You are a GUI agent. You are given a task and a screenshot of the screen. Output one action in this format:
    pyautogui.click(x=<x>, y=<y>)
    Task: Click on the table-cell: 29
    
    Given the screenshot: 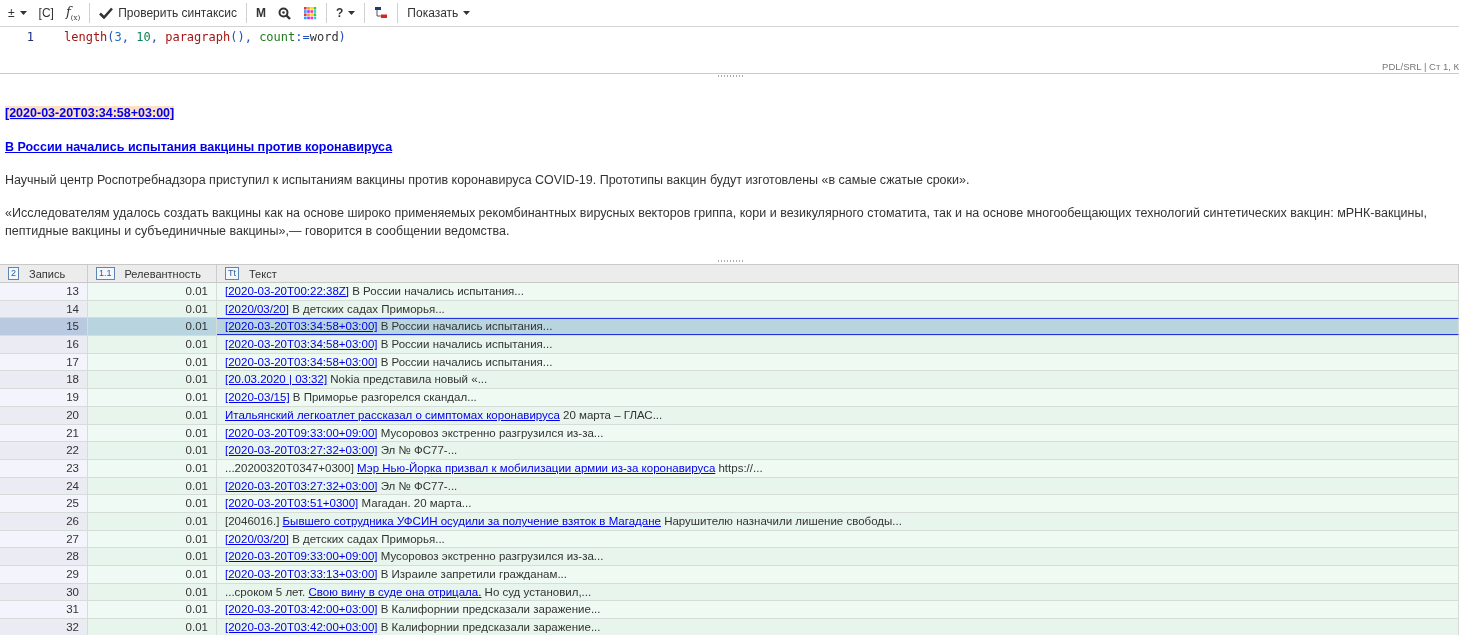 What is the action you would take?
    pyautogui.click(x=44, y=574)
    